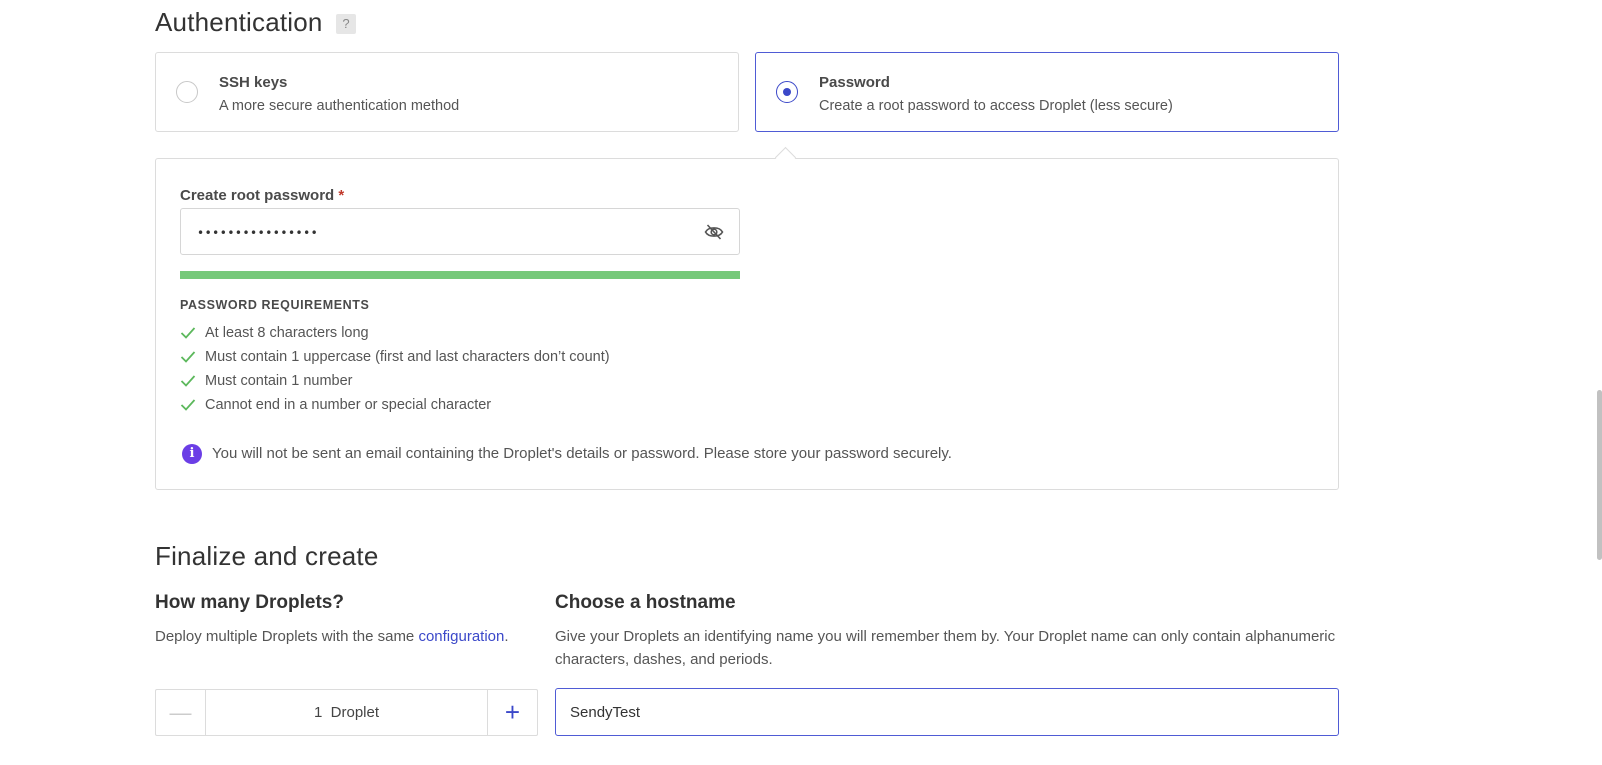  I want to click on droplet-count-value: 1 Droplet, so click(346, 712).